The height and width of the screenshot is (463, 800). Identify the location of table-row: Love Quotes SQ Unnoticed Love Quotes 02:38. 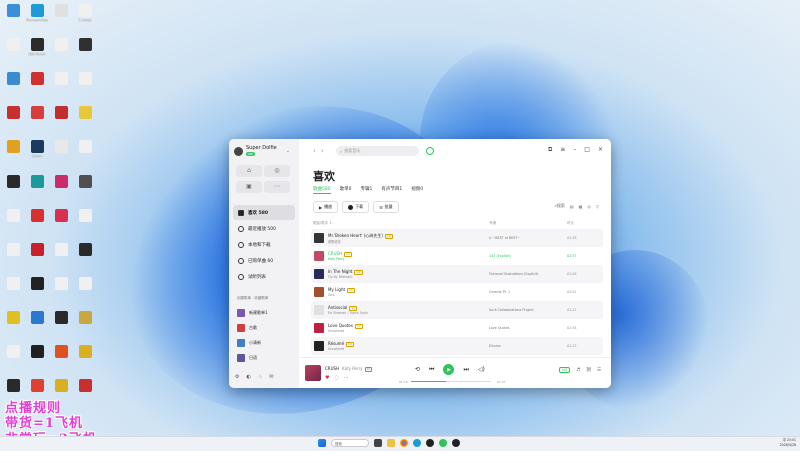
(457, 328).